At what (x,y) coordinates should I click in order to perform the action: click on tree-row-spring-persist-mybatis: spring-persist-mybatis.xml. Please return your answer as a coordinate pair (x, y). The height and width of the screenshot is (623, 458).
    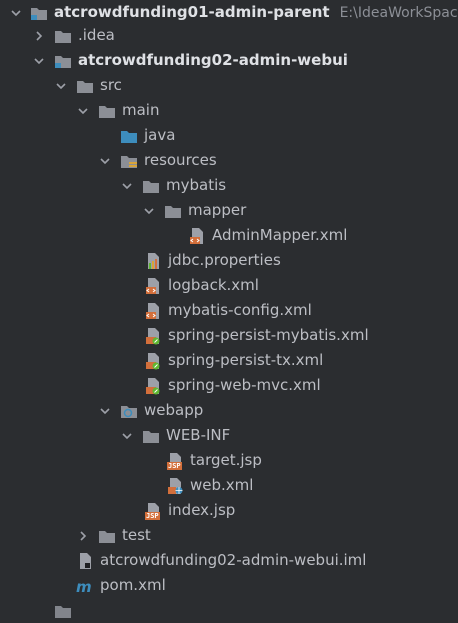
    Looking at the image, I should click on (229, 335).